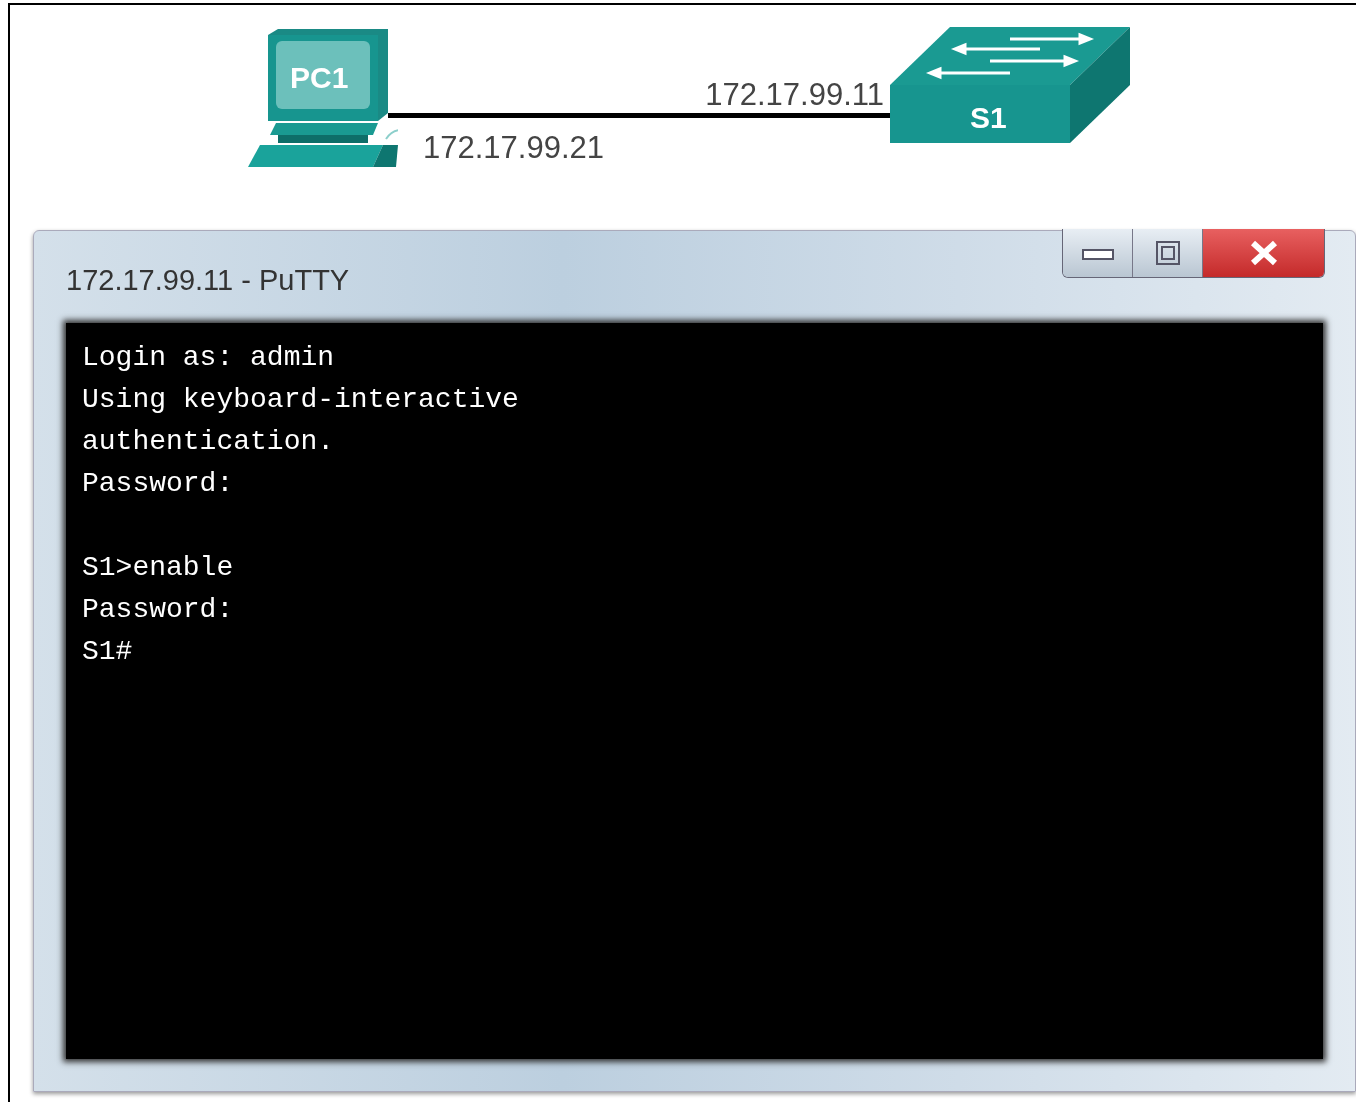 The height and width of the screenshot is (1104, 1356). I want to click on ip-address-label: 172.17.99.11, so click(794, 94).